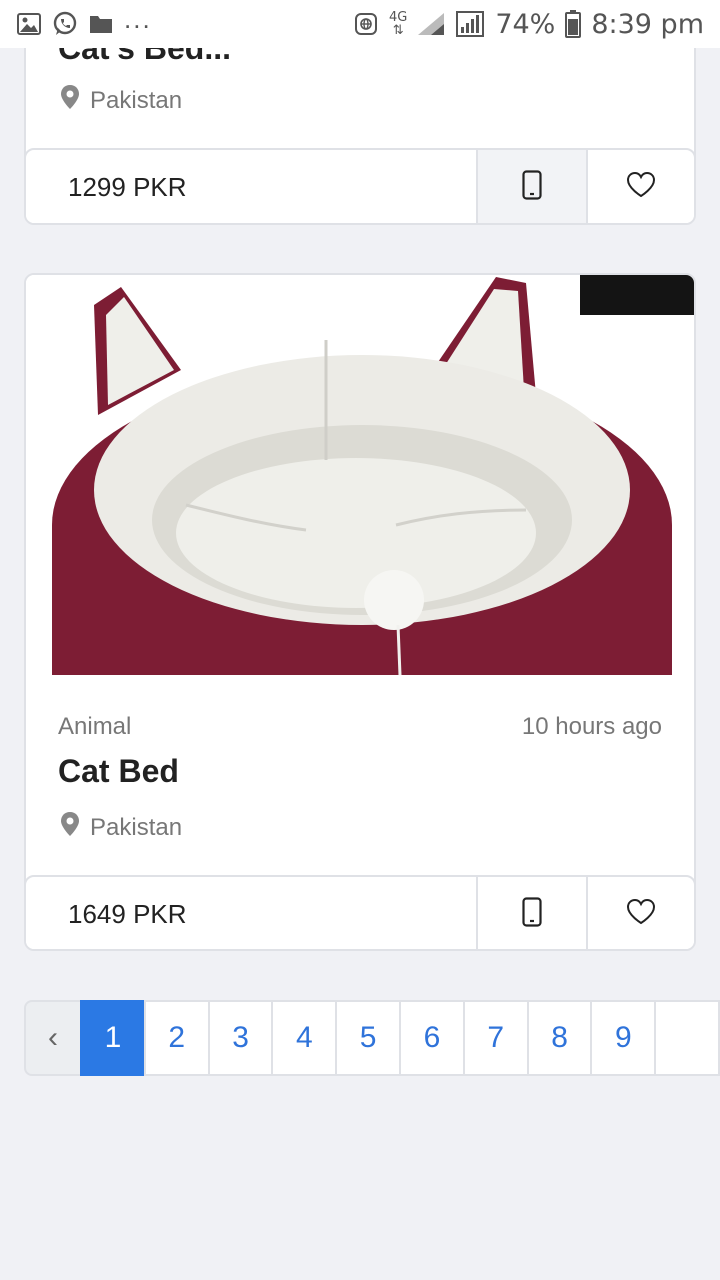 The width and height of the screenshot is (720, 1280). I want to click on page-7-link: 7, so click(495, 1038).